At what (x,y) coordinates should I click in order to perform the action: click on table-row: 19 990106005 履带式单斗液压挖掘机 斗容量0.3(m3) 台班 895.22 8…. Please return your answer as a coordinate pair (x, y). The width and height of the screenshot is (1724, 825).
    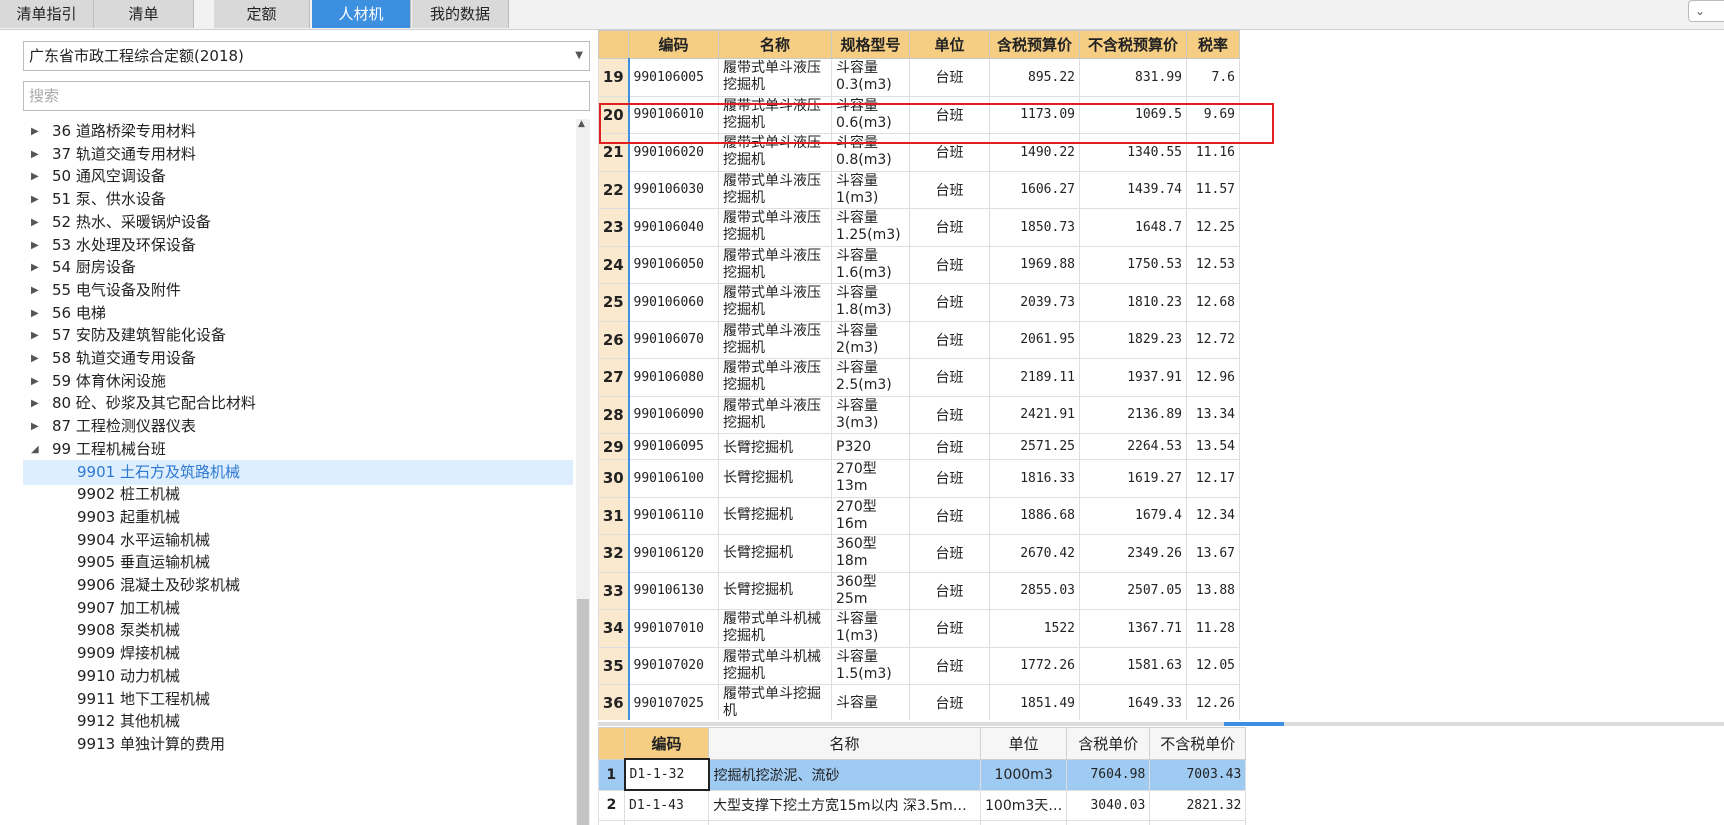
    Looking at the image, I should click on (919, 77).